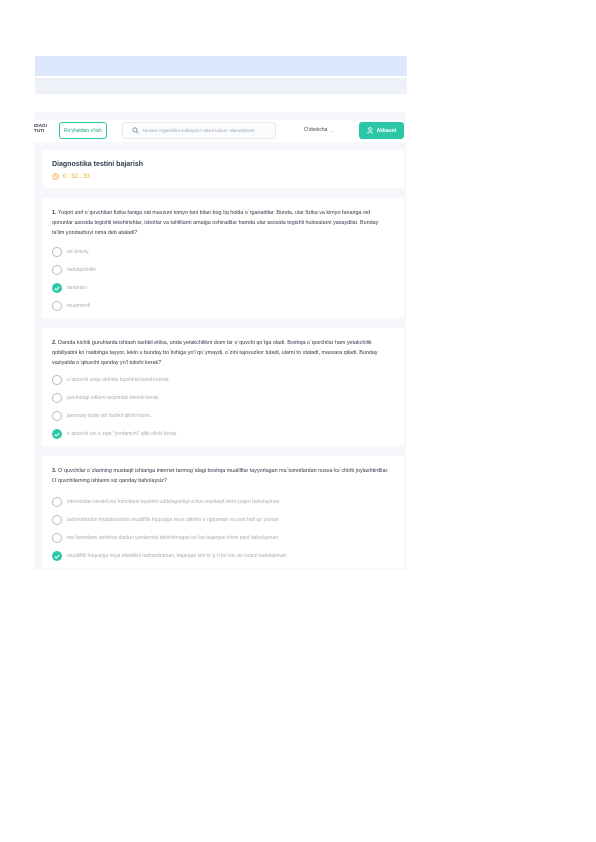  I want to click on account-label: Akkaunt, so click(386, 130).